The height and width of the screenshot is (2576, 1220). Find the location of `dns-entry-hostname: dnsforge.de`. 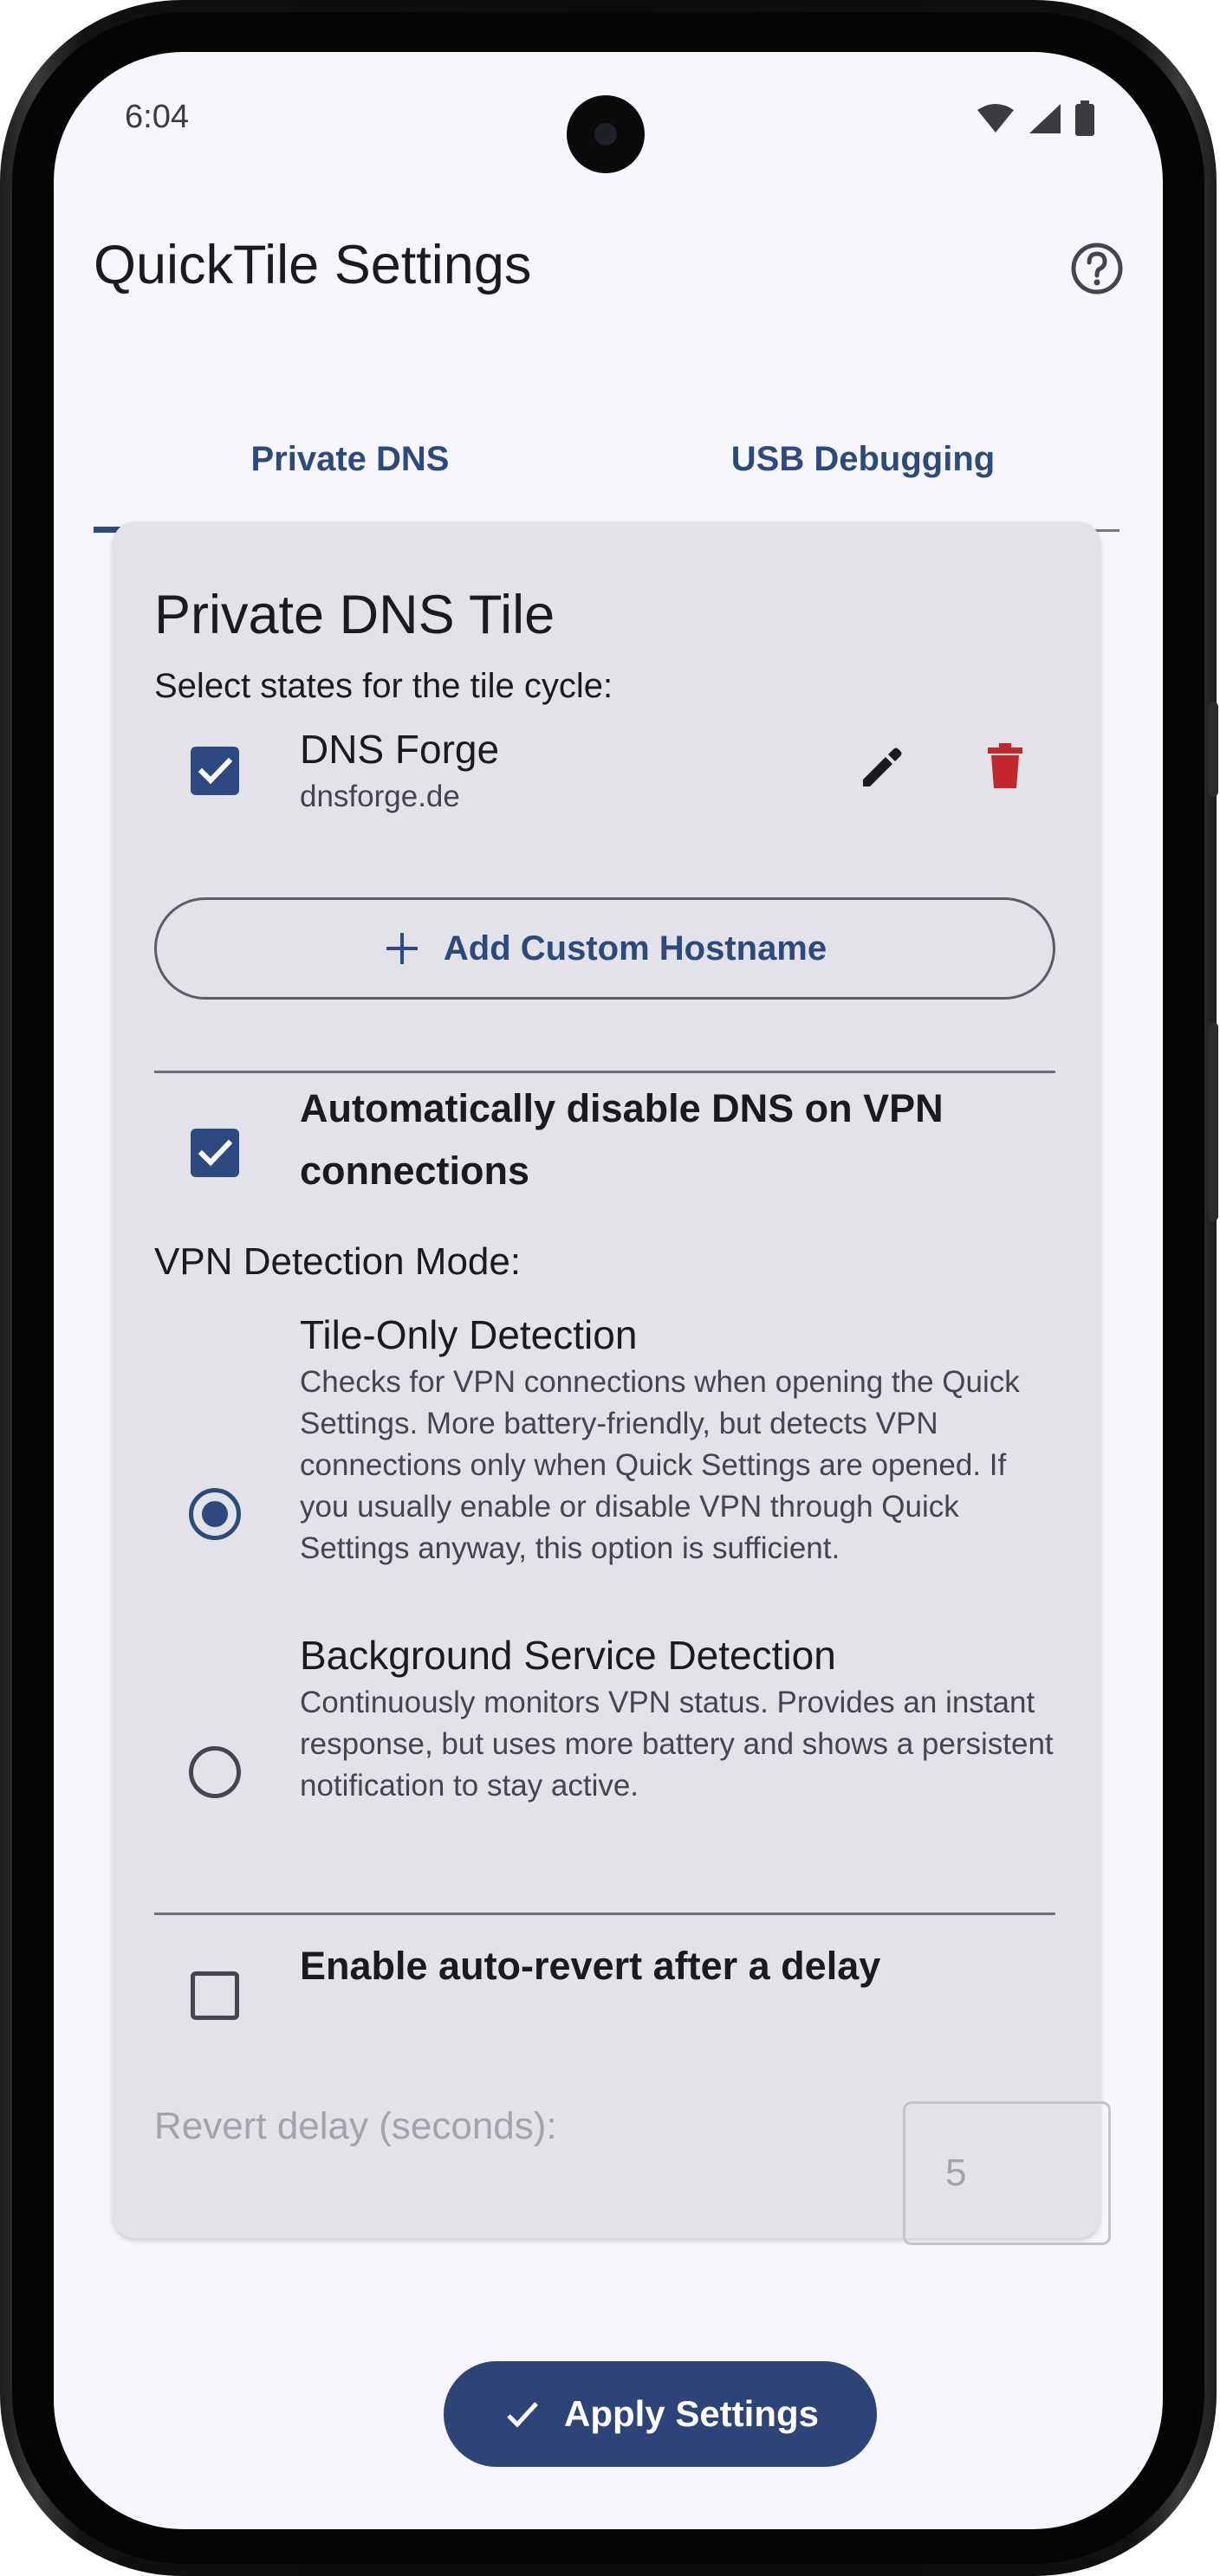

dns-entry-hostname: dnsforge.de is located at coordinates (380, 796).